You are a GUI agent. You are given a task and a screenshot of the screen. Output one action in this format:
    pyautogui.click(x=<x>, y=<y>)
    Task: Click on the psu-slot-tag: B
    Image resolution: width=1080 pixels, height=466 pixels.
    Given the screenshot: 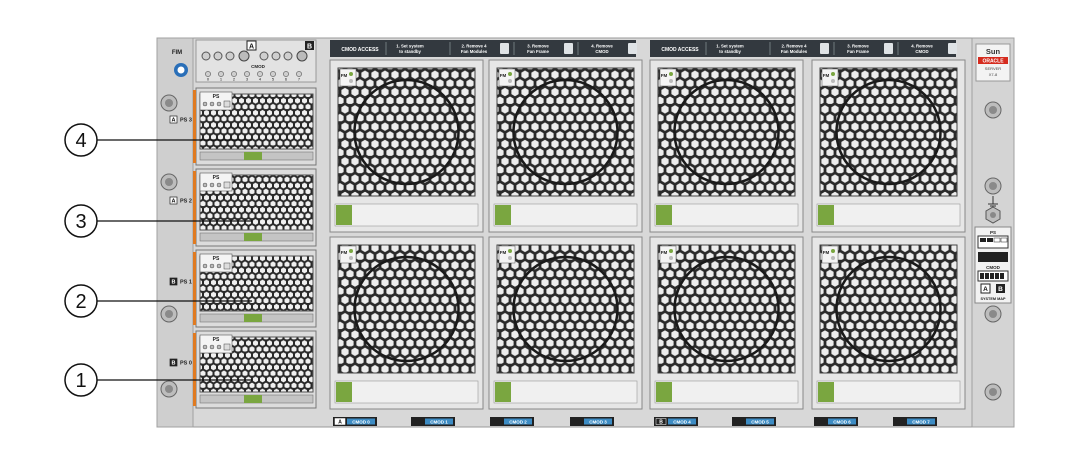 What is the action you would take?
    pyautogui.click(x=174, y=364)
    